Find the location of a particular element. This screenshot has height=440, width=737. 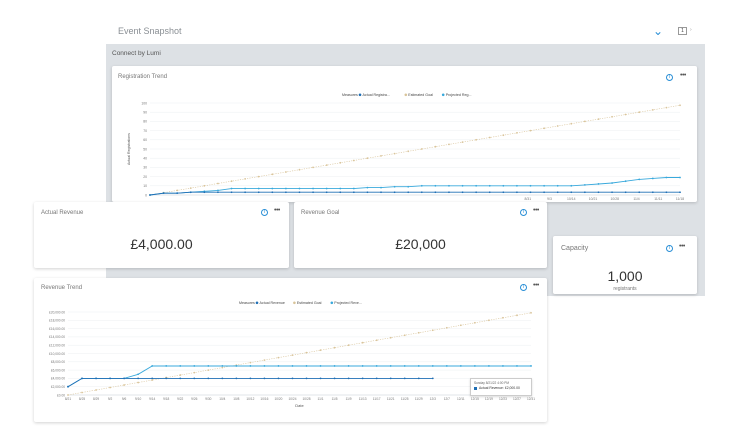

legend-title: Measures is located at coordinates (247, 303).